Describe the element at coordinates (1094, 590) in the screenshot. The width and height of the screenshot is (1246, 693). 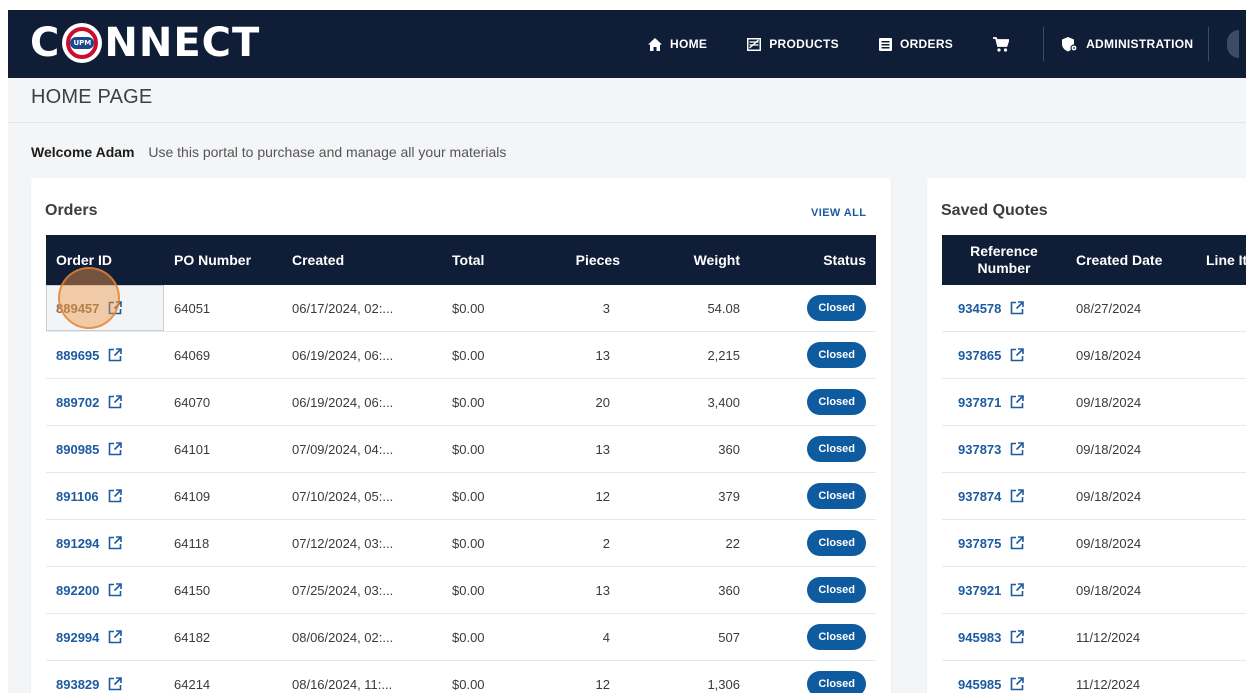
I see `quote-row: 937921 09/18/2024` at that location.